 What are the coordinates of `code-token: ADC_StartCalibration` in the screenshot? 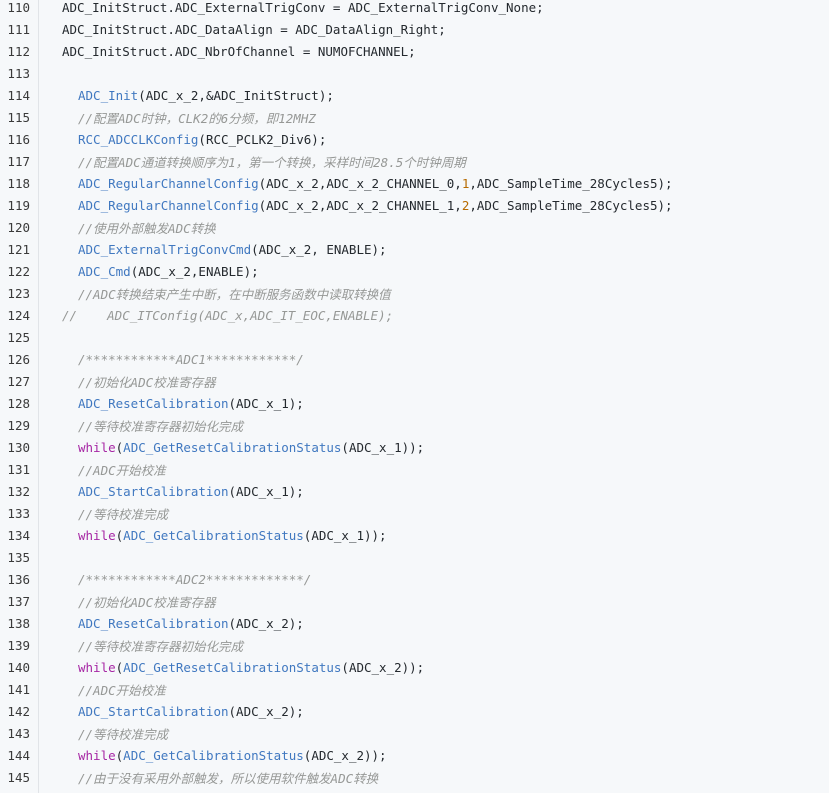 It's located at (153, 491).